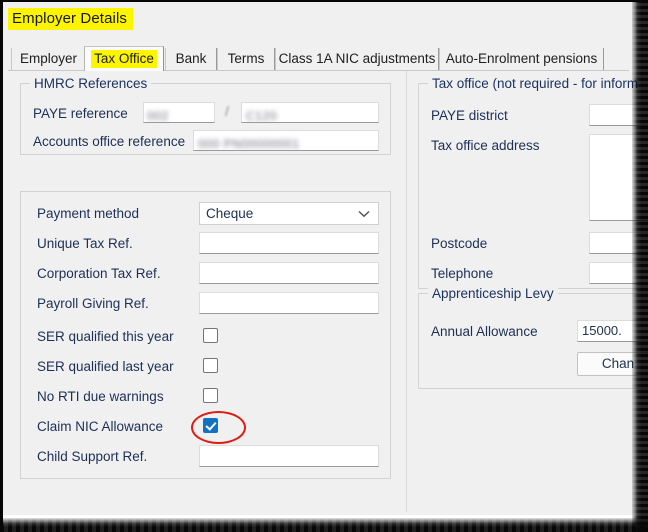 The image size is (648, 532). I want to click on telephone-label: Telephone, so click(462, 273).